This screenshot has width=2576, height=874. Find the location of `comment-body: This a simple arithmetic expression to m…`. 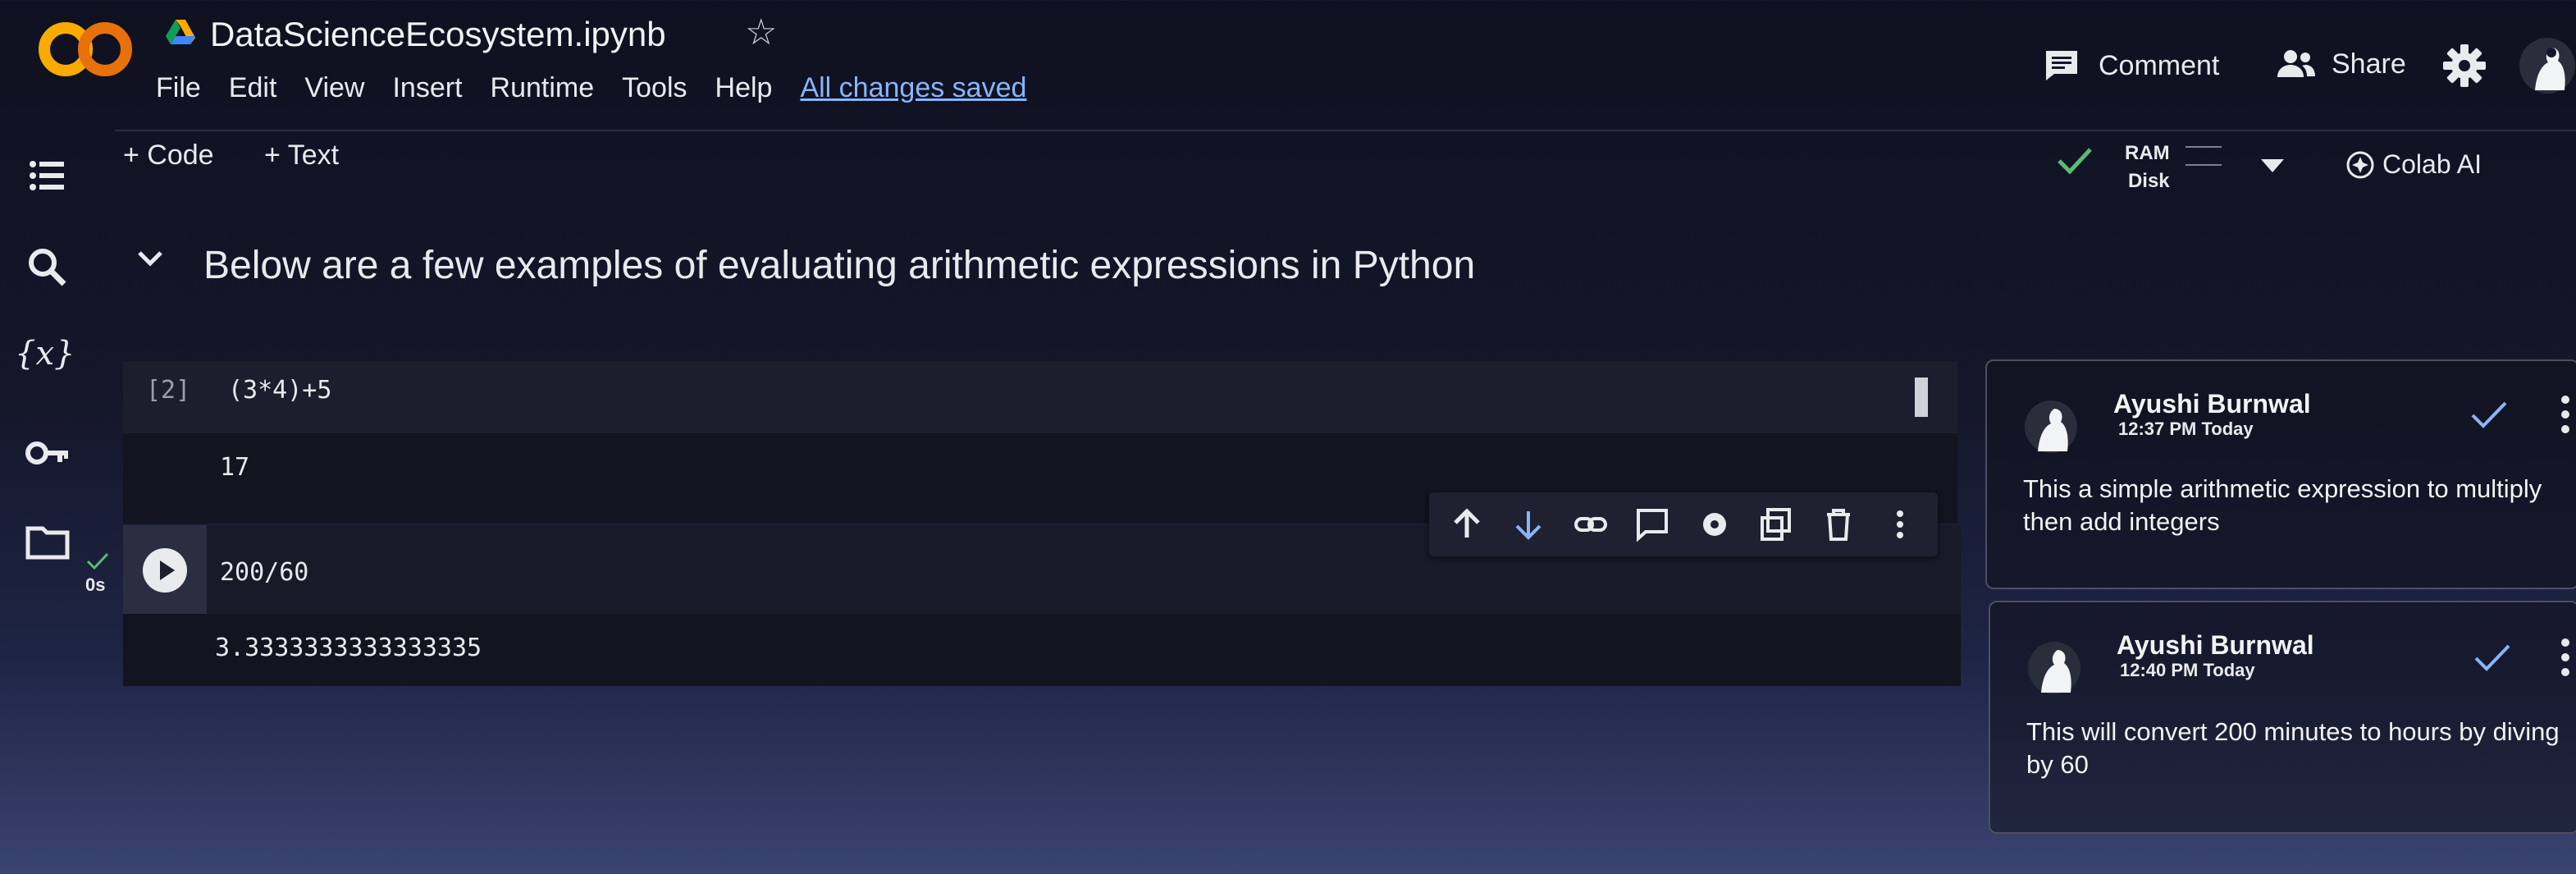

comment-body: This a simple arithmetic expression to m… is located at coordinates (2283, 505).